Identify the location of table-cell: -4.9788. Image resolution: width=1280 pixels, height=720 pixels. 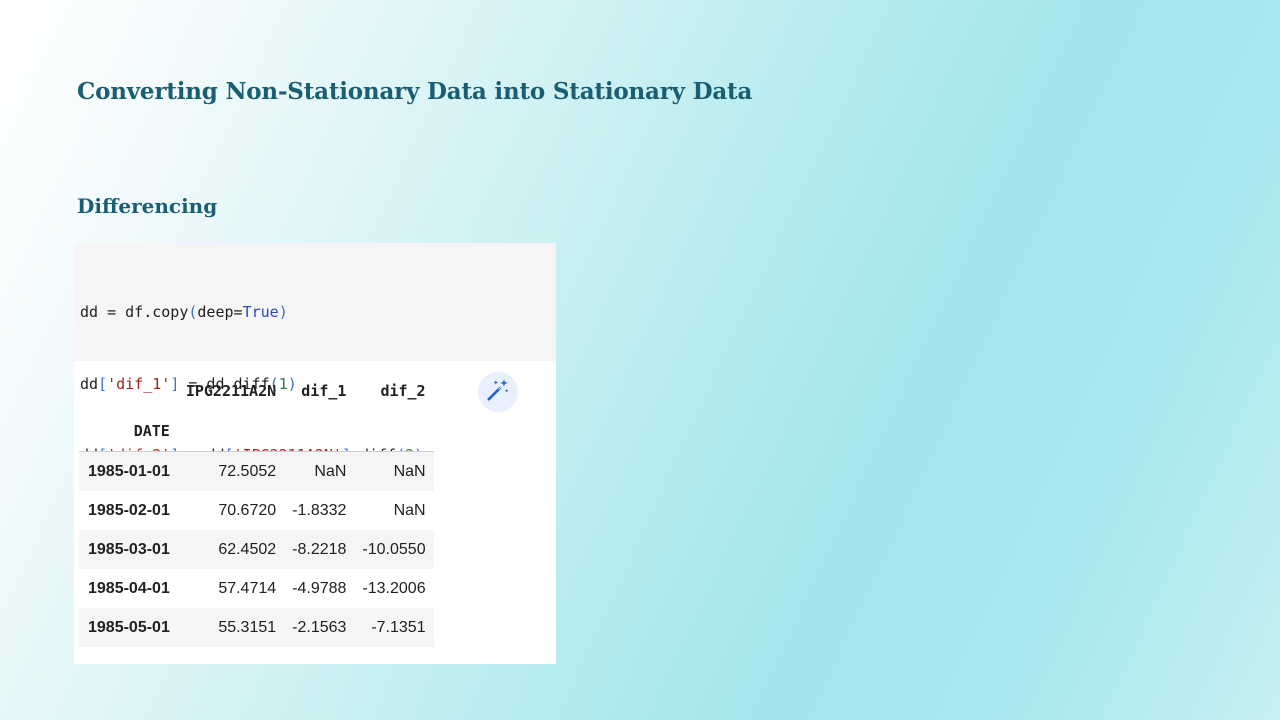
(319, 588).